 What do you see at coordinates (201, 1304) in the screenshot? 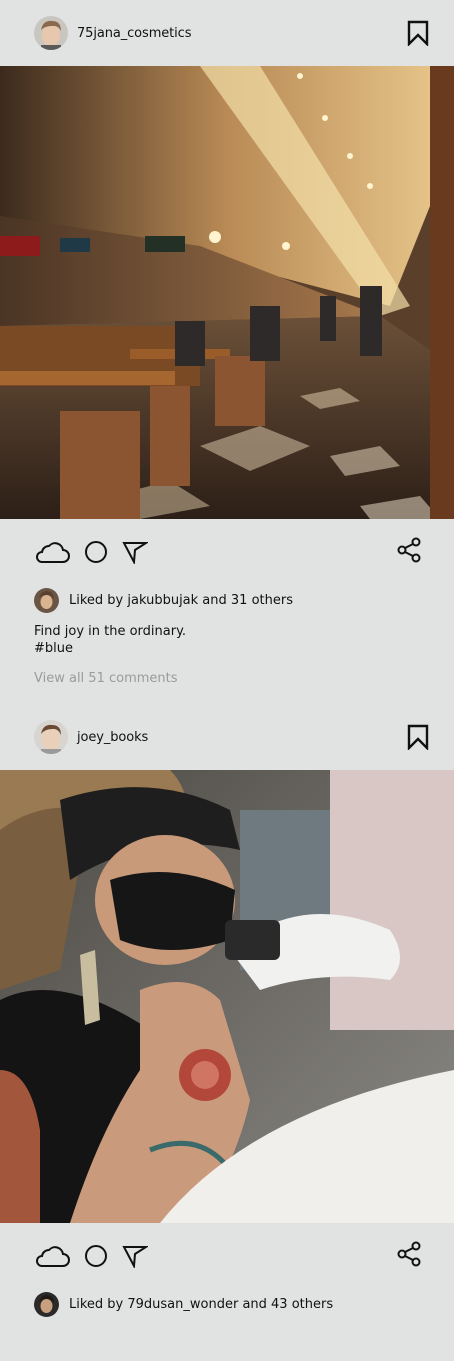
I see `likes-text: Liked by 79dusan_wonder and 43 others` at bounding box center [201, 1304].